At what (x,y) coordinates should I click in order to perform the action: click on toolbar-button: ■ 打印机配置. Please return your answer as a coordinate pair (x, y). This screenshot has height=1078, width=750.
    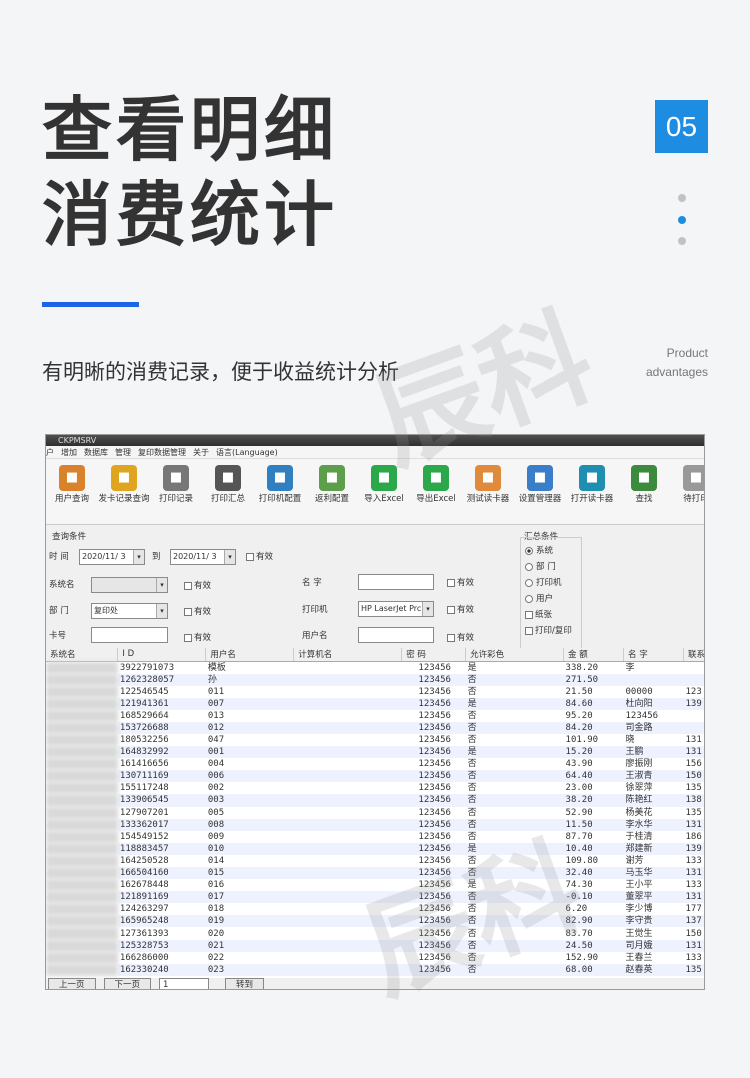
    Looking at the image, I should click on (280, 484).